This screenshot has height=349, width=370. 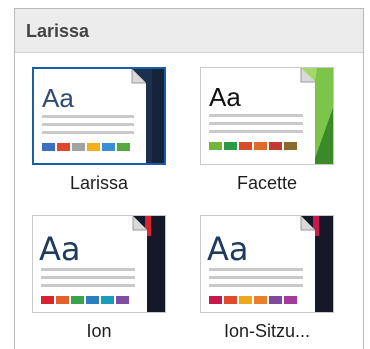 I want to click on theme-thumbnail-ion: Aa, so click(x=99, y=264).